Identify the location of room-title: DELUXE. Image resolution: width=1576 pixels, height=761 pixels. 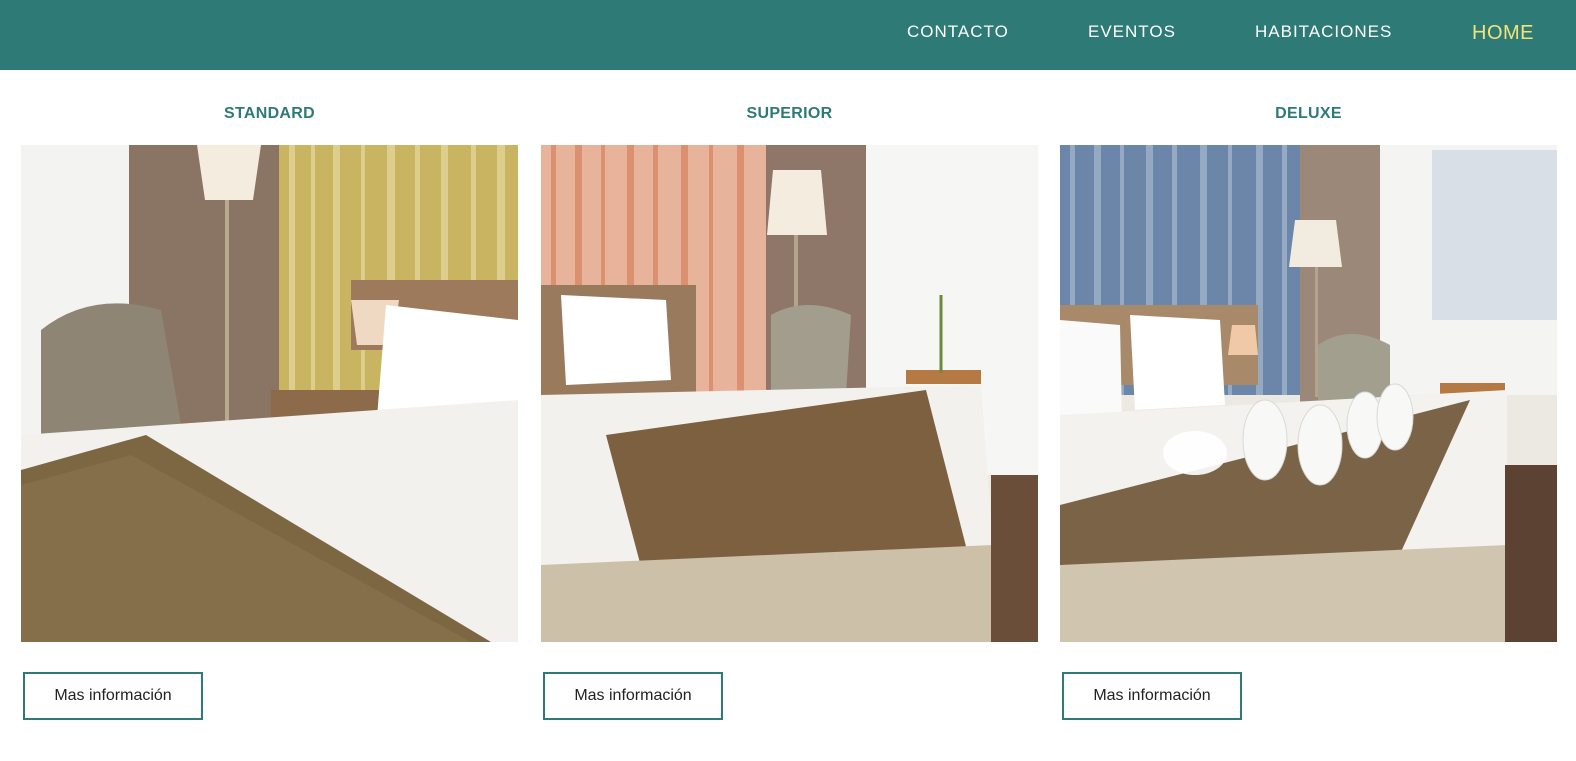
(1308, 113).